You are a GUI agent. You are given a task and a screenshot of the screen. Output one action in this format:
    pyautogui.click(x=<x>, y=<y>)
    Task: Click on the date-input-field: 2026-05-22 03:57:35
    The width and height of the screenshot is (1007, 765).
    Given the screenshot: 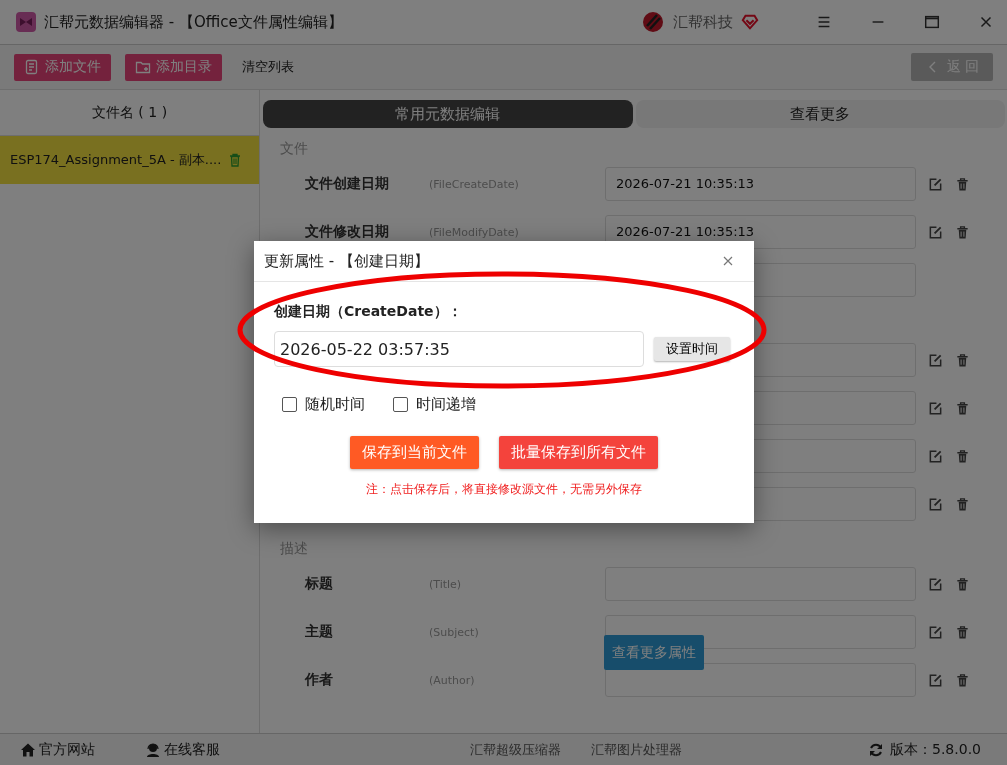 What is the action you would take?
    pyautogui.click(x=459, y=349)
    